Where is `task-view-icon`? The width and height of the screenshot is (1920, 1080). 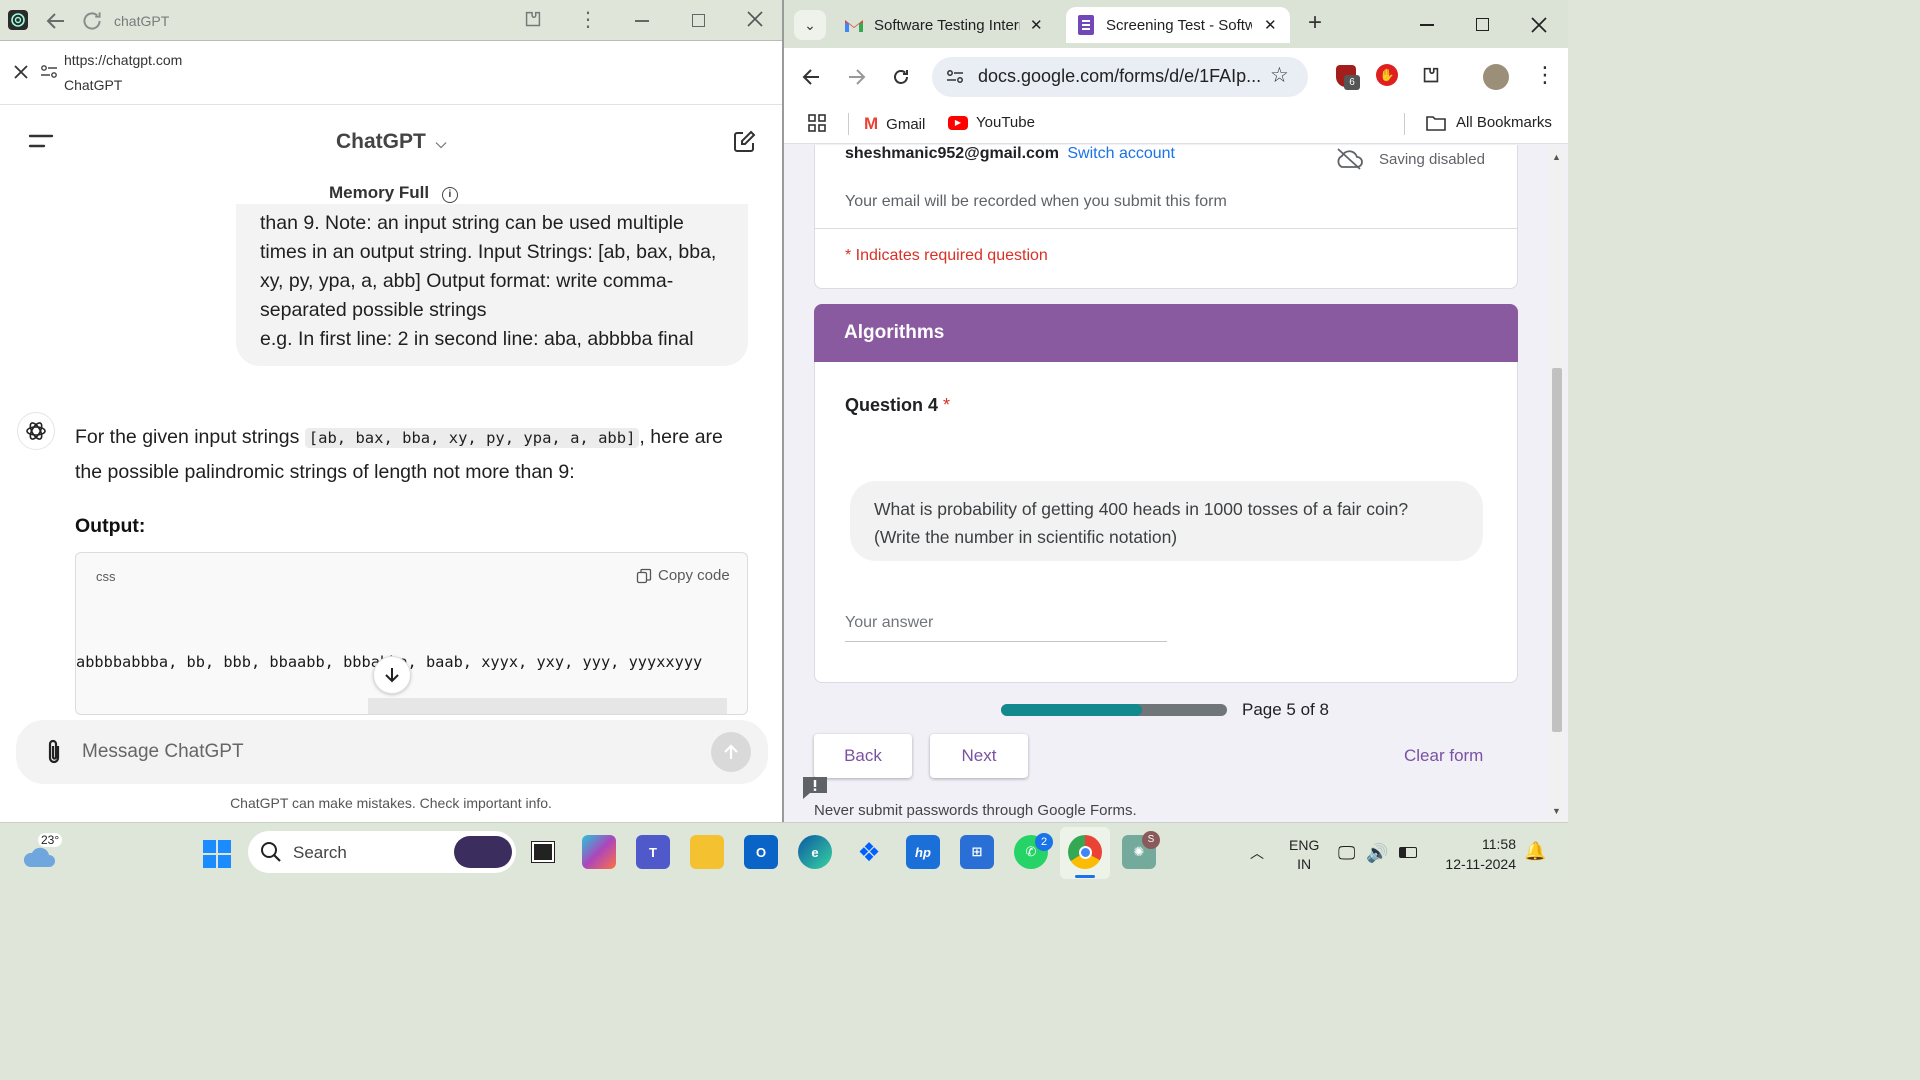 task-view-icon is located at coordinates (543, 852).